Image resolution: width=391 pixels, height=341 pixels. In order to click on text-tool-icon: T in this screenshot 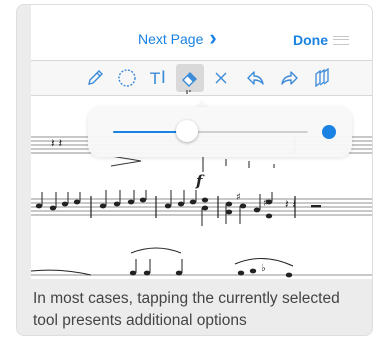, I will do `click(155, 78)`.